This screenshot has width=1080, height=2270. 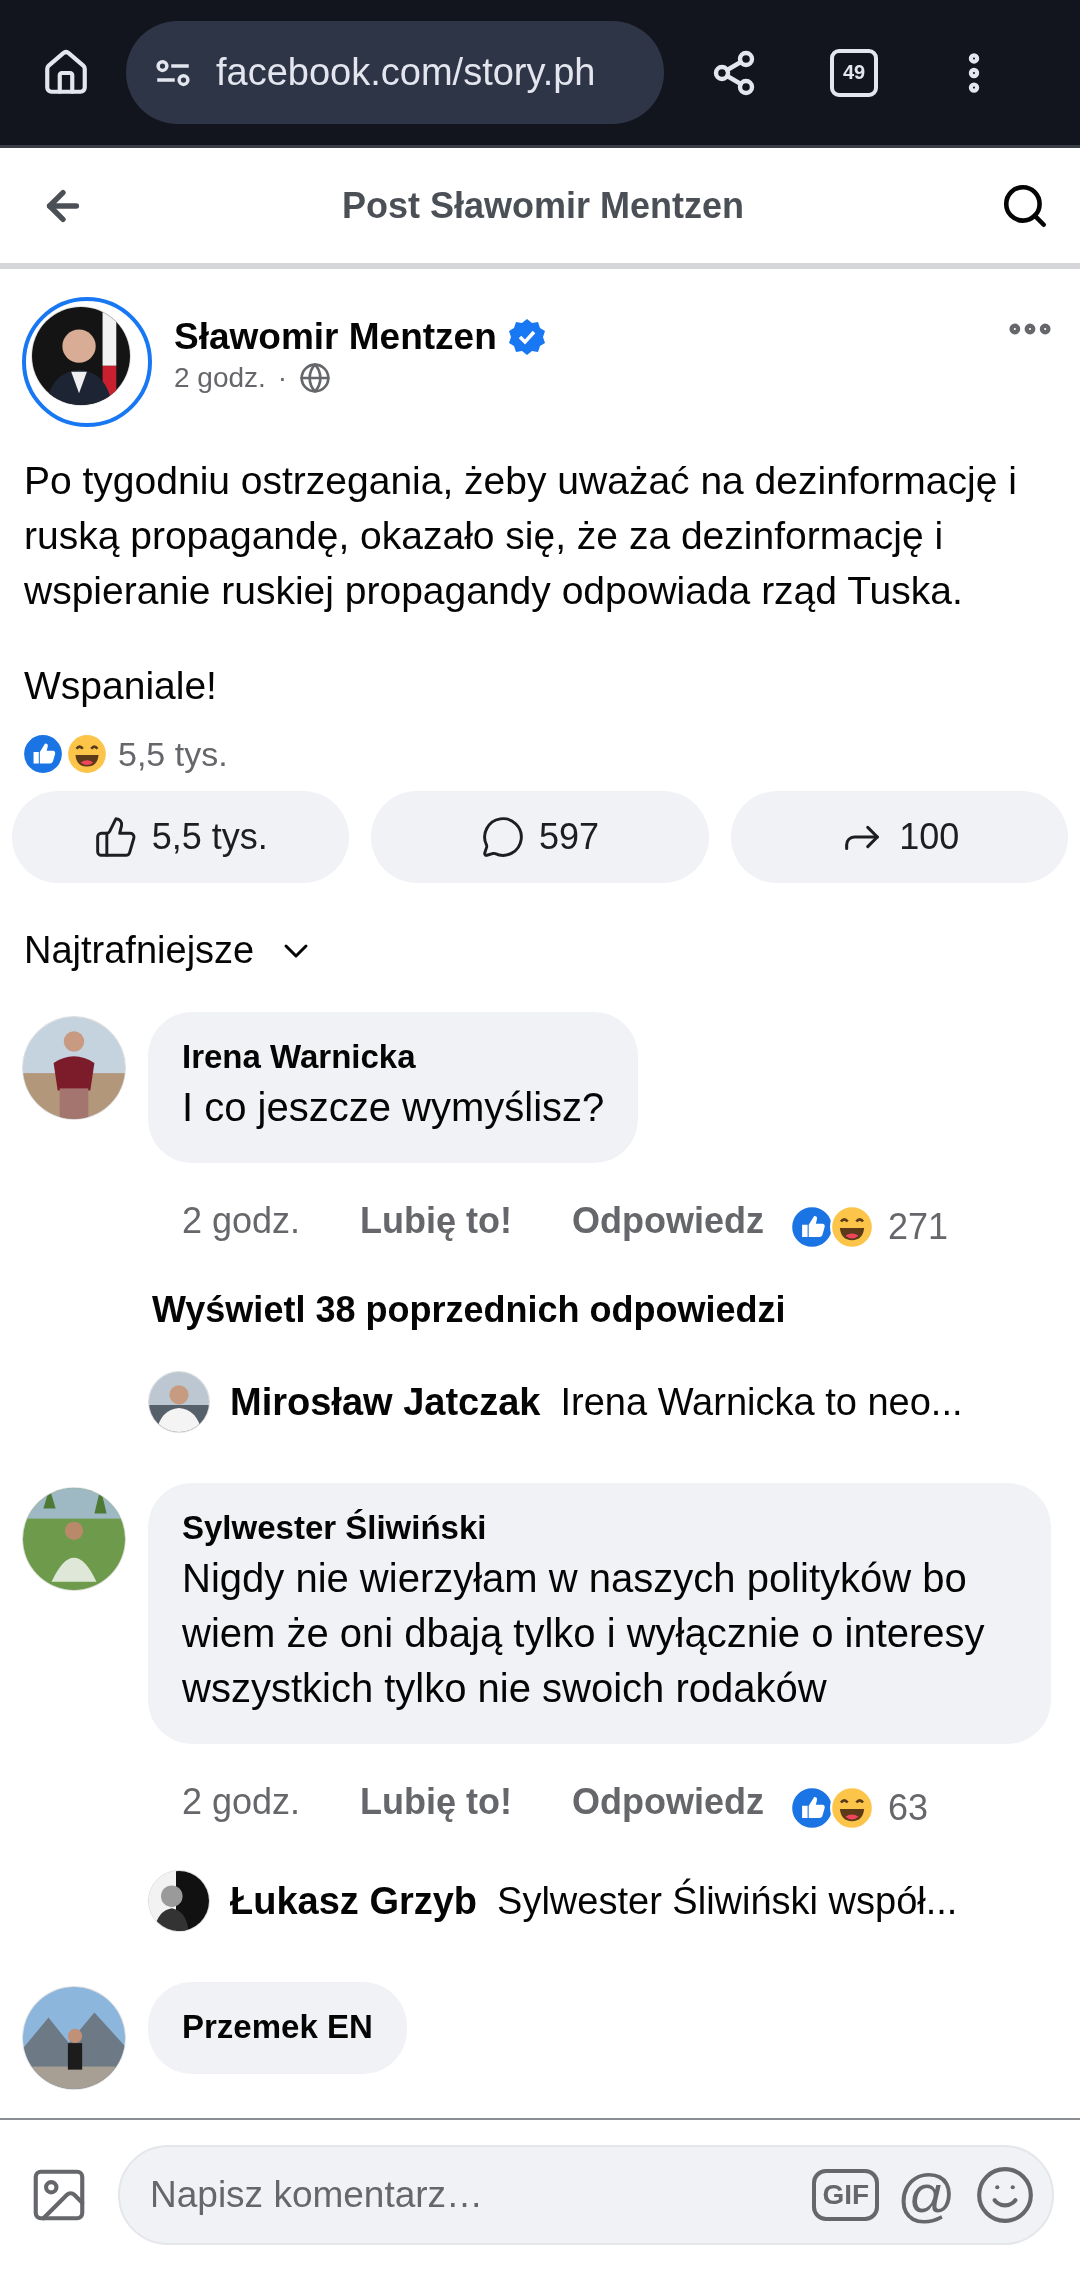 What do you see at coordinates (908, 1808) in the screenshot?
I see `reaction-count: 63` at bounding box center [908, 1808].